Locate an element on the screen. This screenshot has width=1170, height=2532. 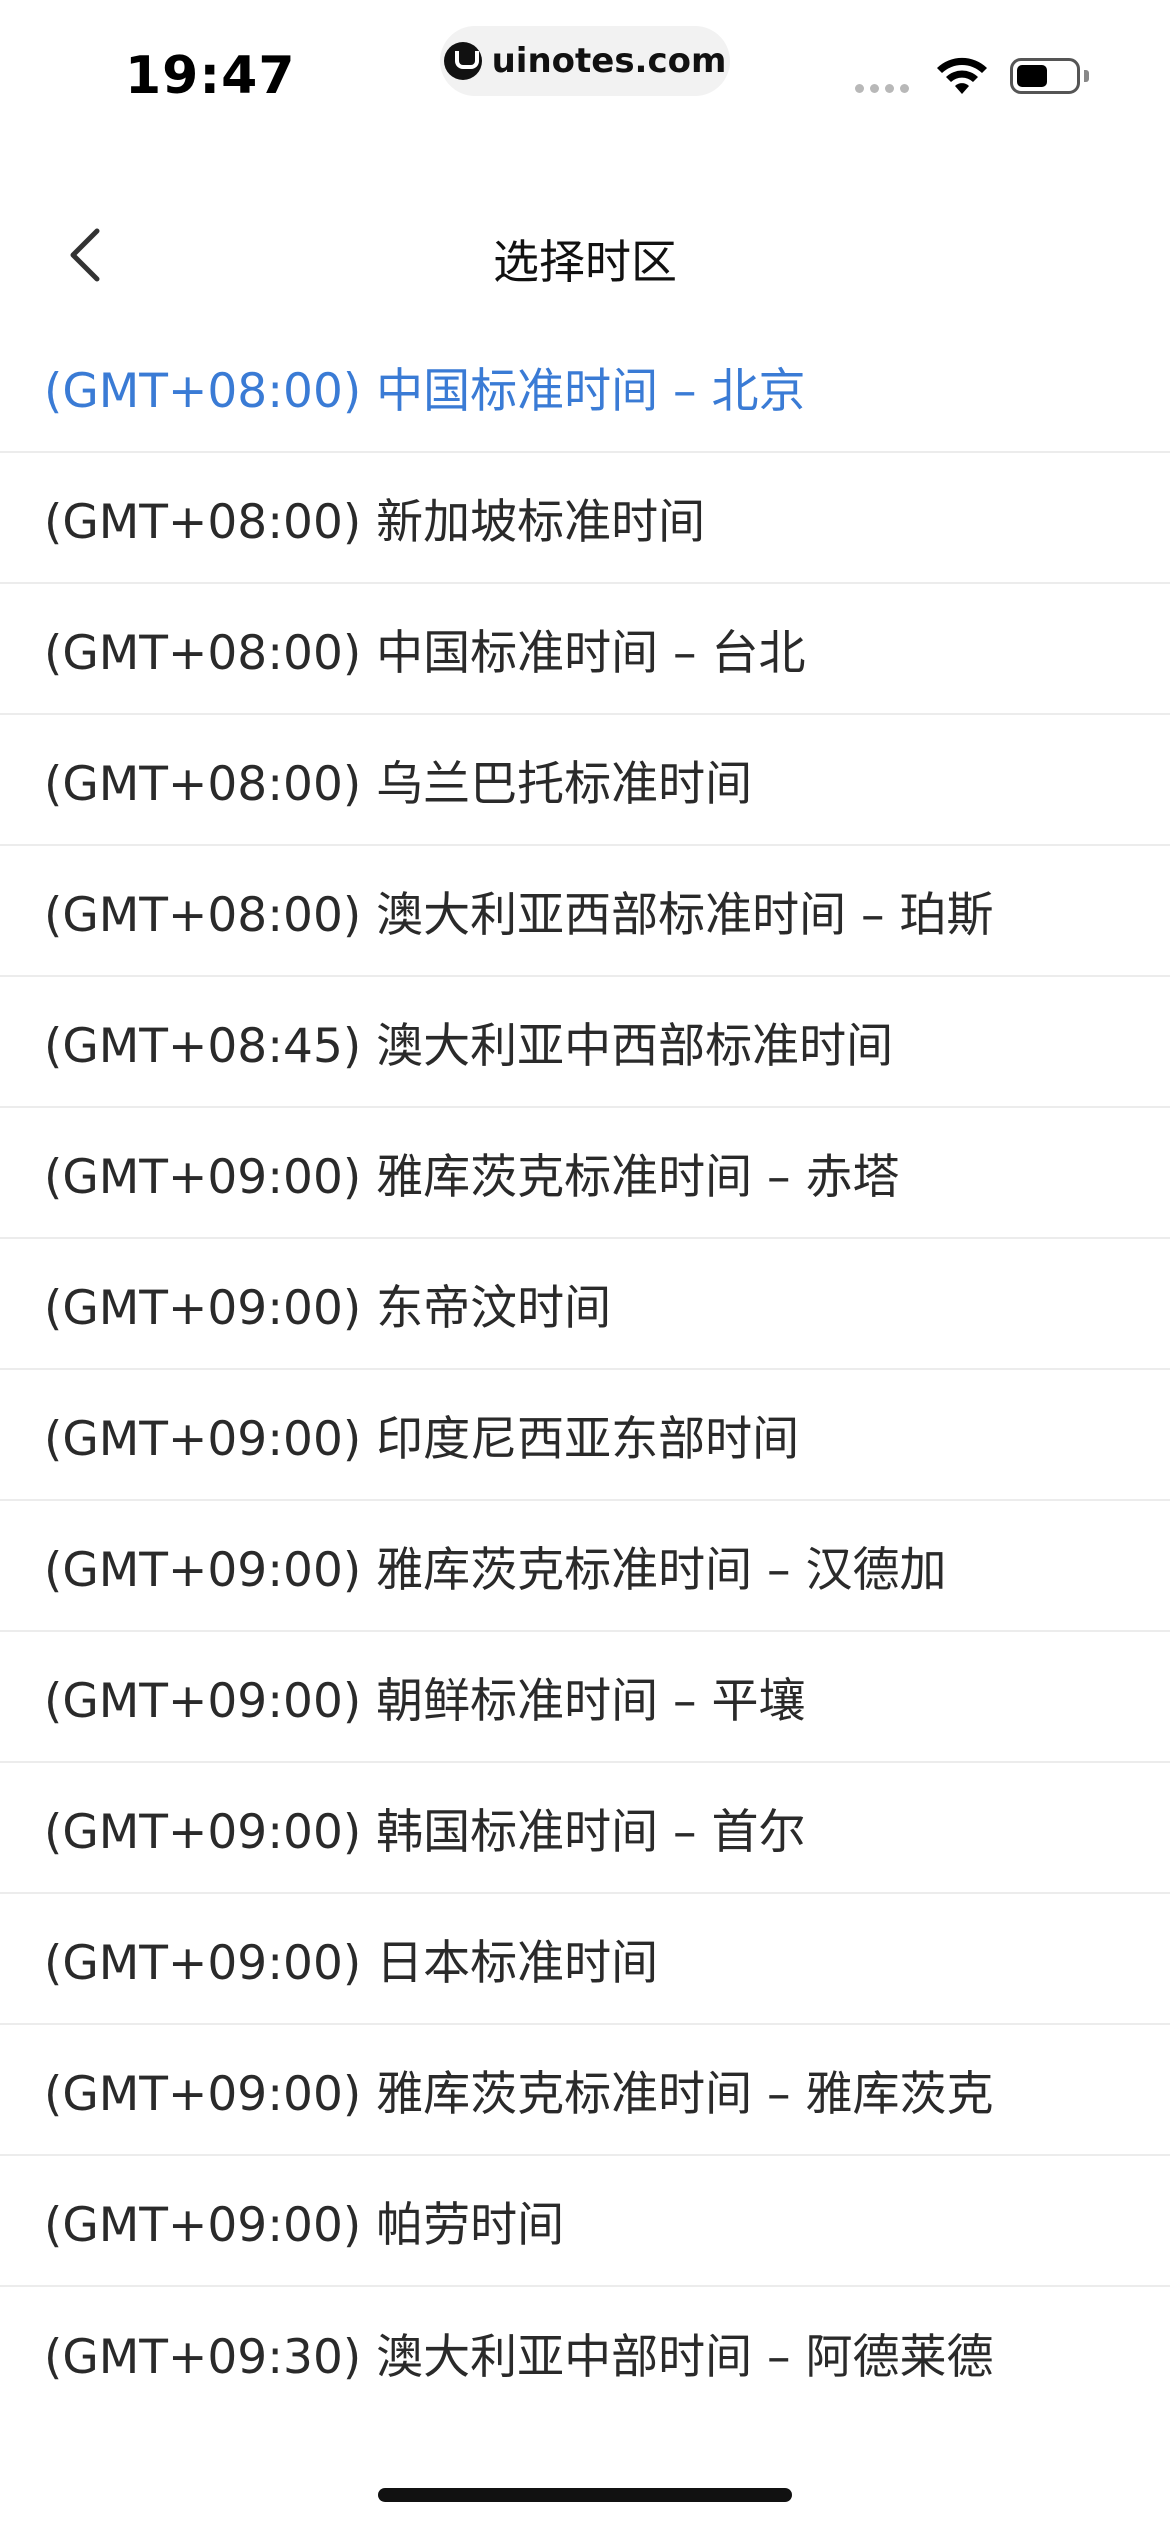
url-text: uinotes.com is located at coordinates (609, 61).